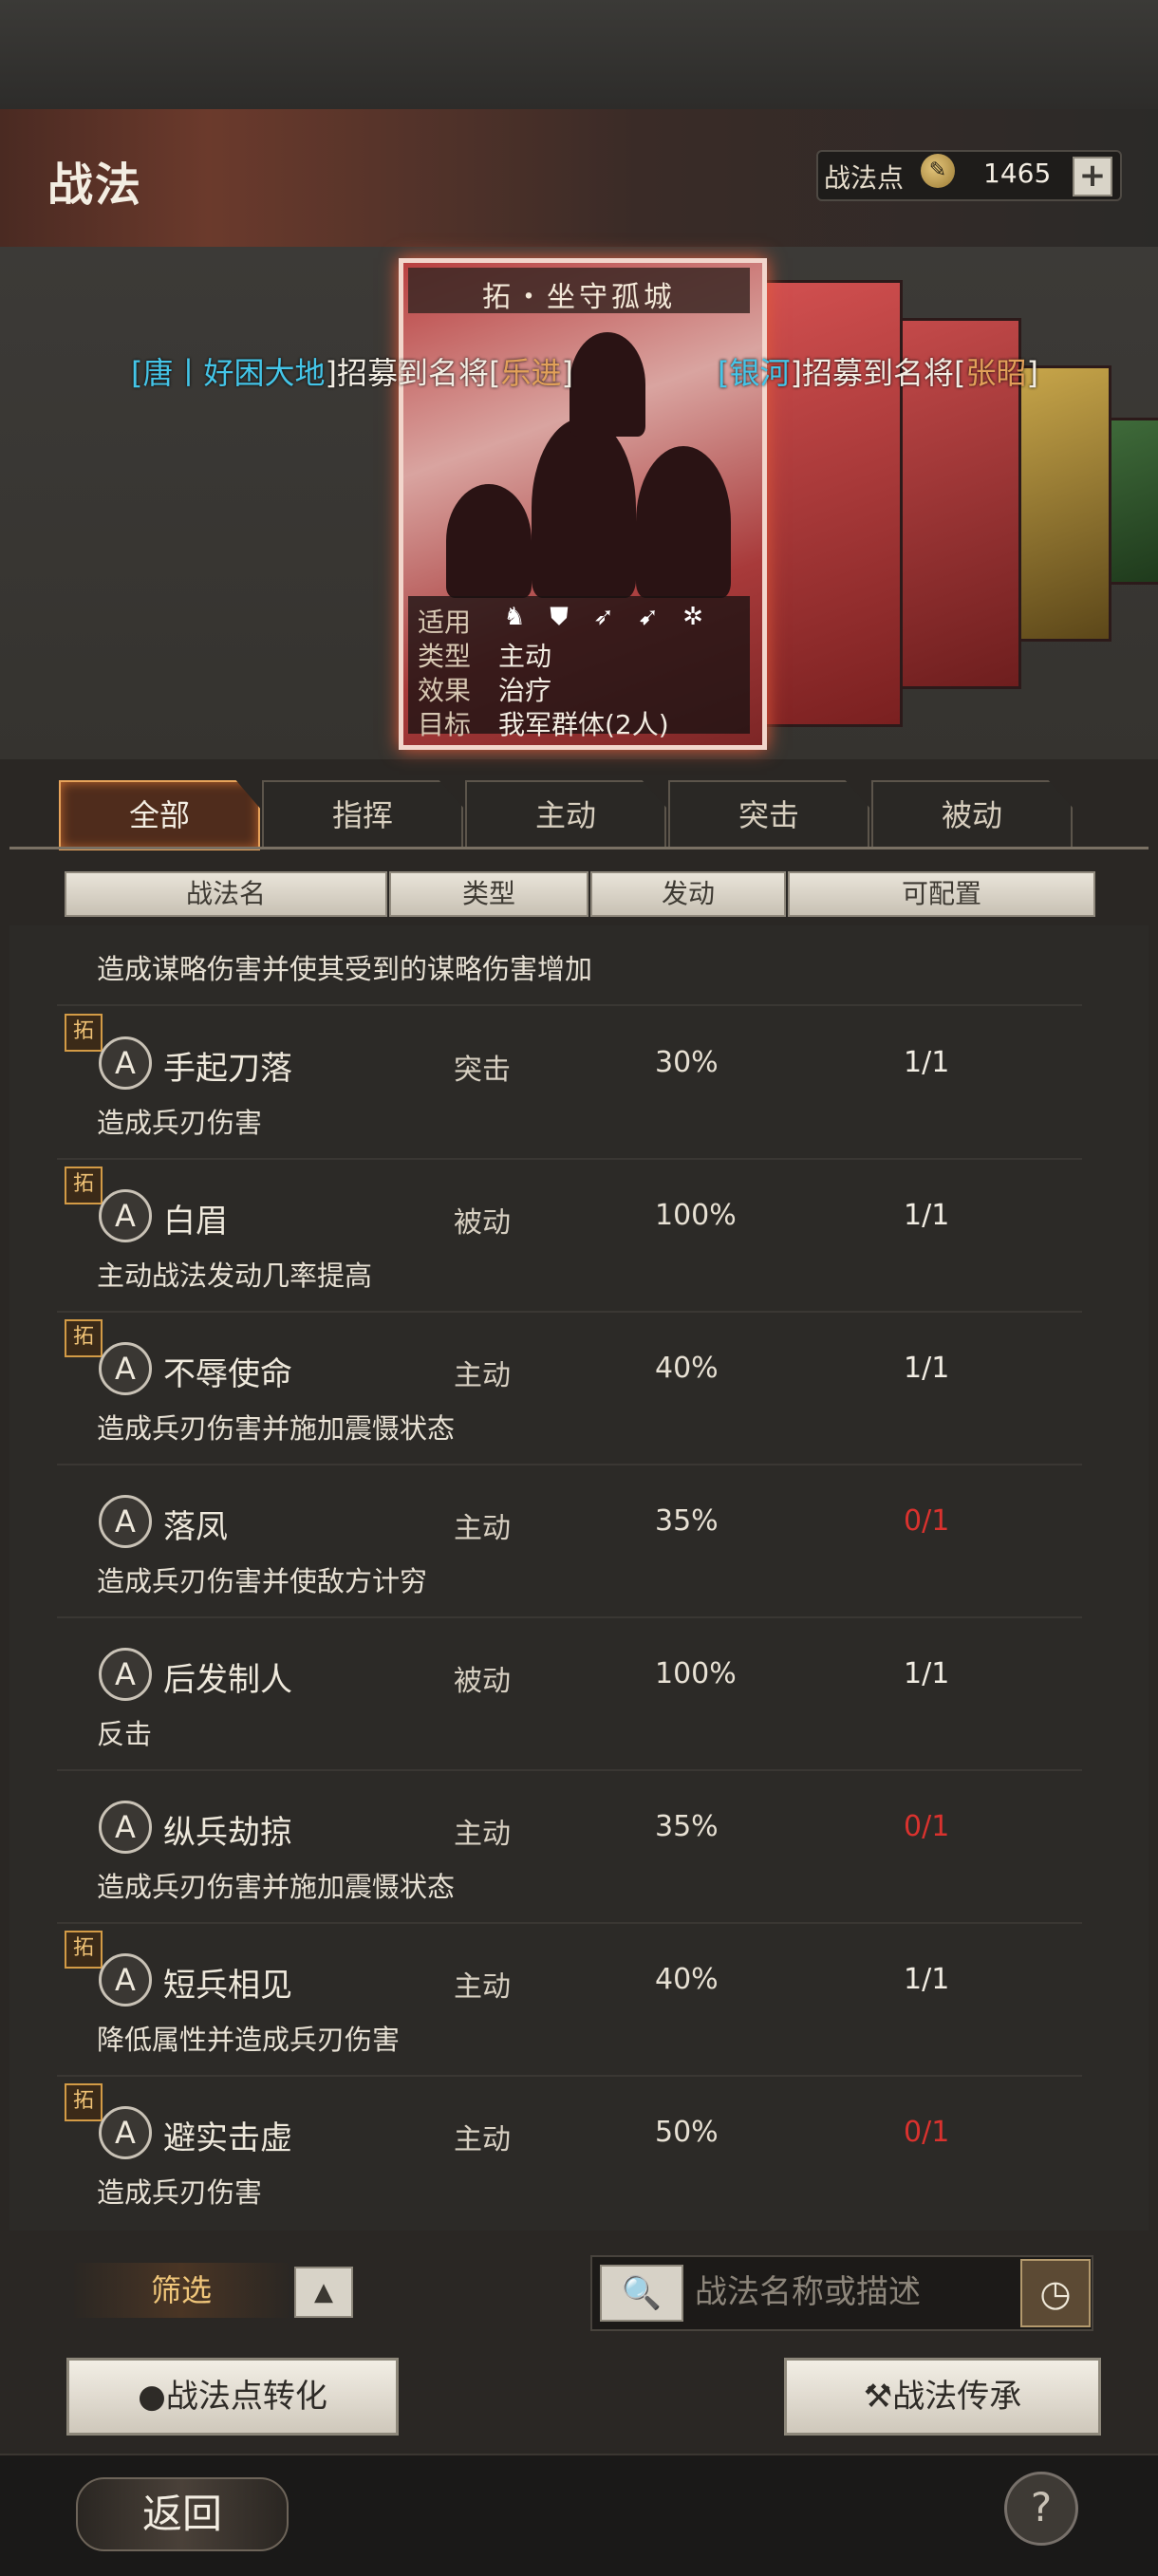 This screenshot has height=2576, width=1158. I want to click on card-title: 拓・坐守孤城, so click(579, 297).